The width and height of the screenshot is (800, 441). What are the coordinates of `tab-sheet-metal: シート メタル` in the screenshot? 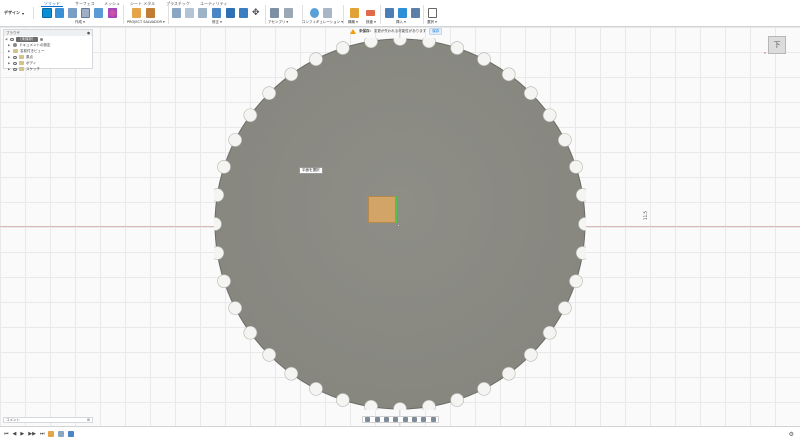 It's located at (142, 4).